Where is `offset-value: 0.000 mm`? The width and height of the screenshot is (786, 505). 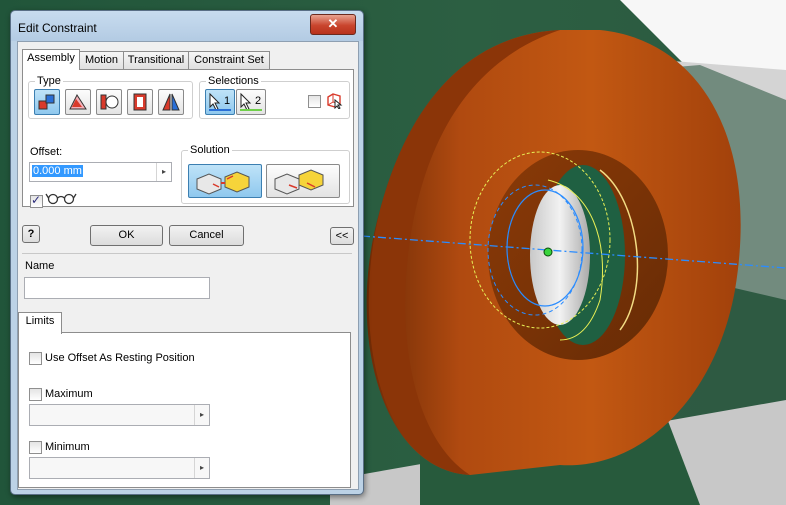
offset-value: 0.000 mm is located at coordinates (57, 171).